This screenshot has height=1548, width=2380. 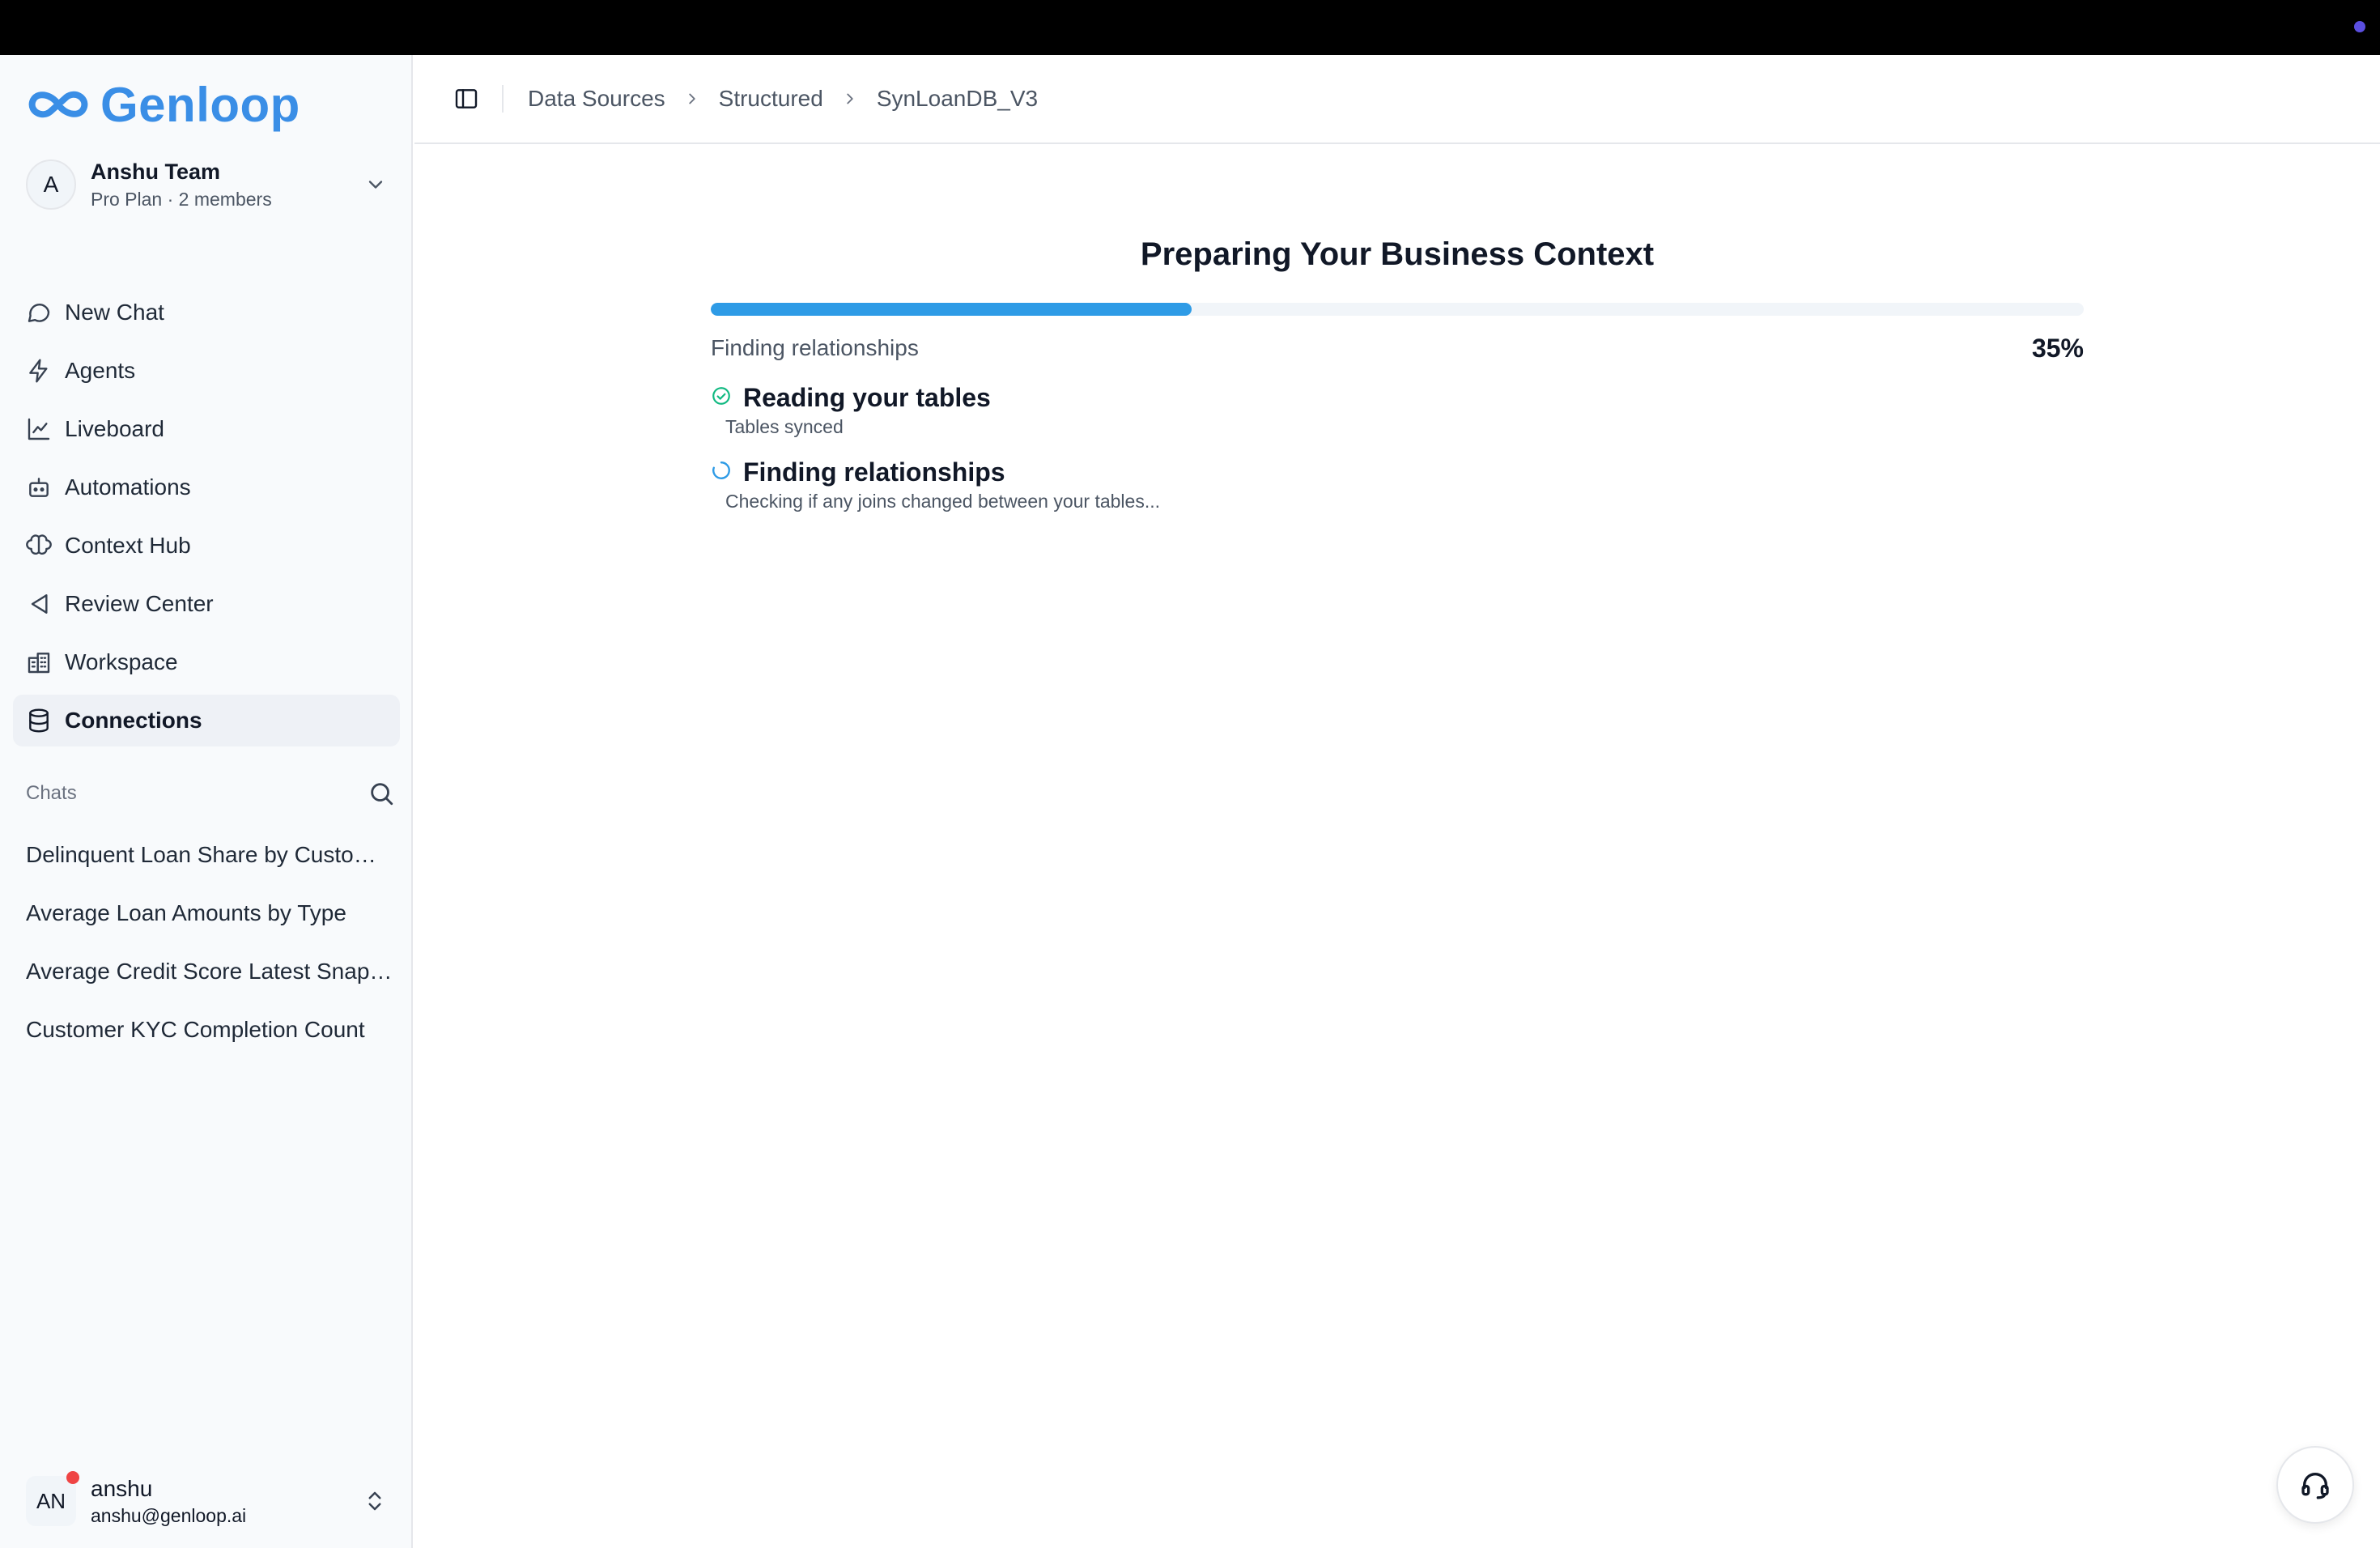 What do you see at coordinates (39, 313) in the screenshot?
I see `message-circle-icon` at bounding box center [39, 313].